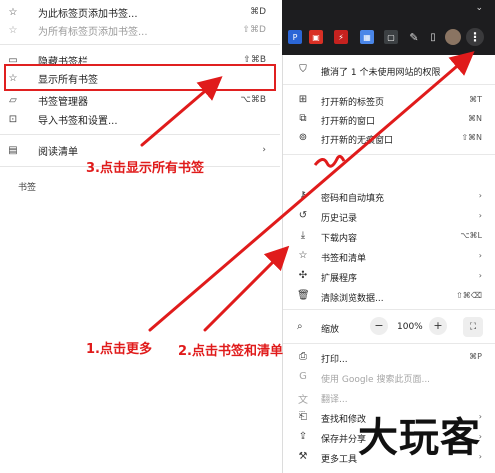 The height and width of the screenshot is (473, 495). Describe the element at coordinates (181, 111) in the screenshot. I see `arrow-step3` at that location.